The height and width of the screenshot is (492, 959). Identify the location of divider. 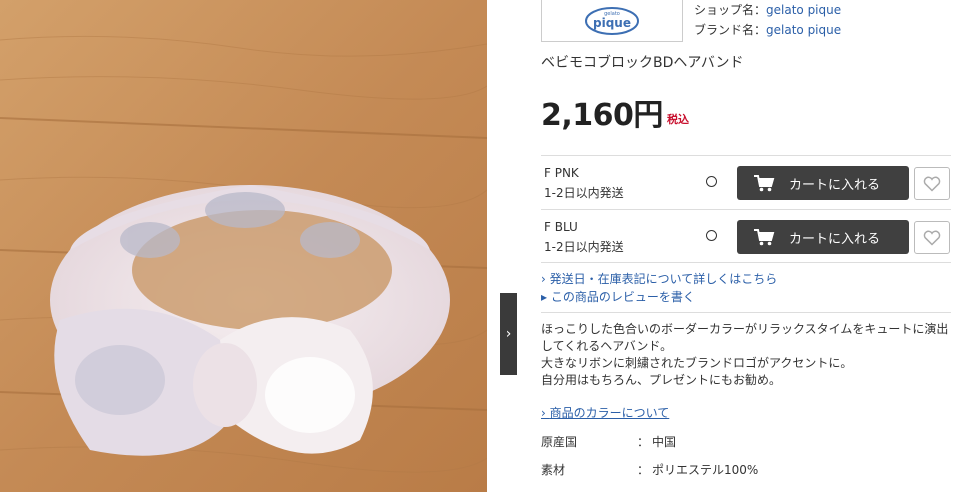
(746, 312).